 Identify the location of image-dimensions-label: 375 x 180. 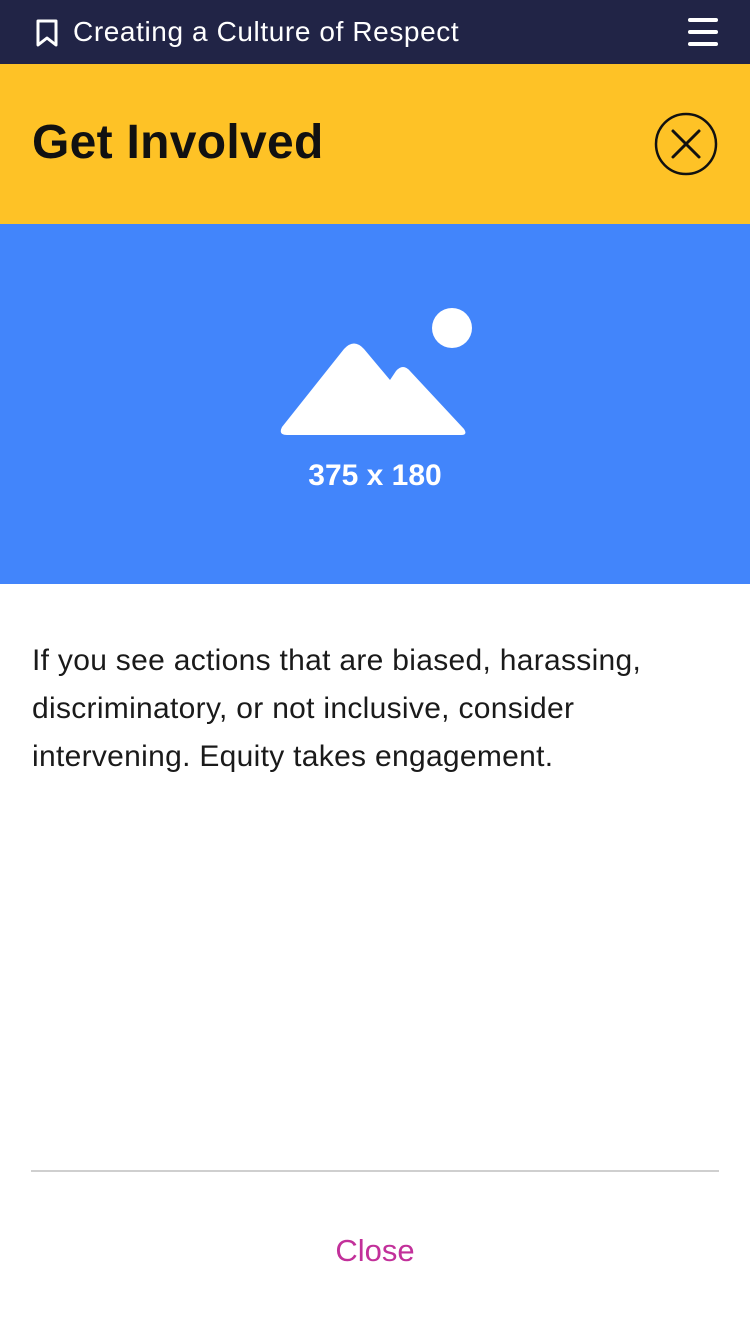
(375, 475).